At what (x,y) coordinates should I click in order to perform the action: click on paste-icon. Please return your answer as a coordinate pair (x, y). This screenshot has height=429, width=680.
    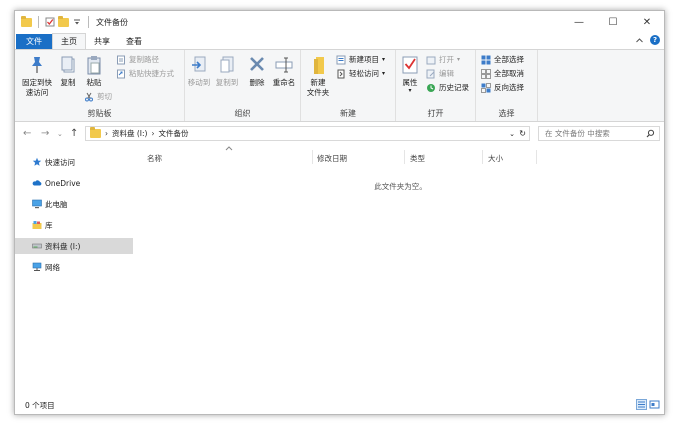
    Looking at the image, I should click on (94, 65).